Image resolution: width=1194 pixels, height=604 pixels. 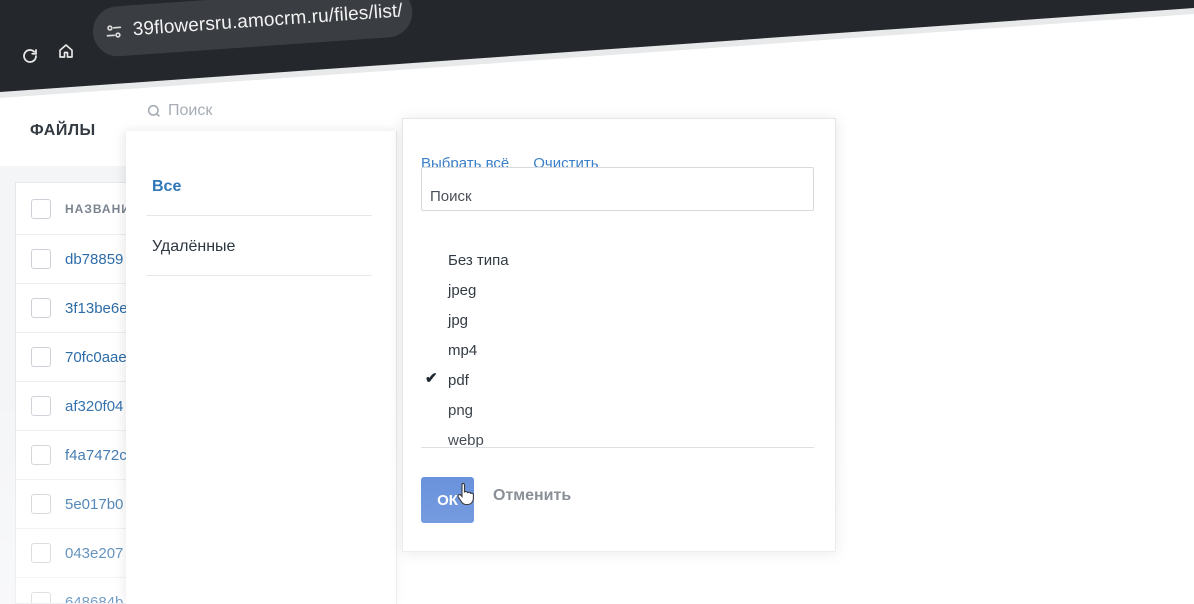 What do you see at coordinates (94, 553) in the screenshot?
I see `file-name-link: 043e207` at bounding box center [94, 553].